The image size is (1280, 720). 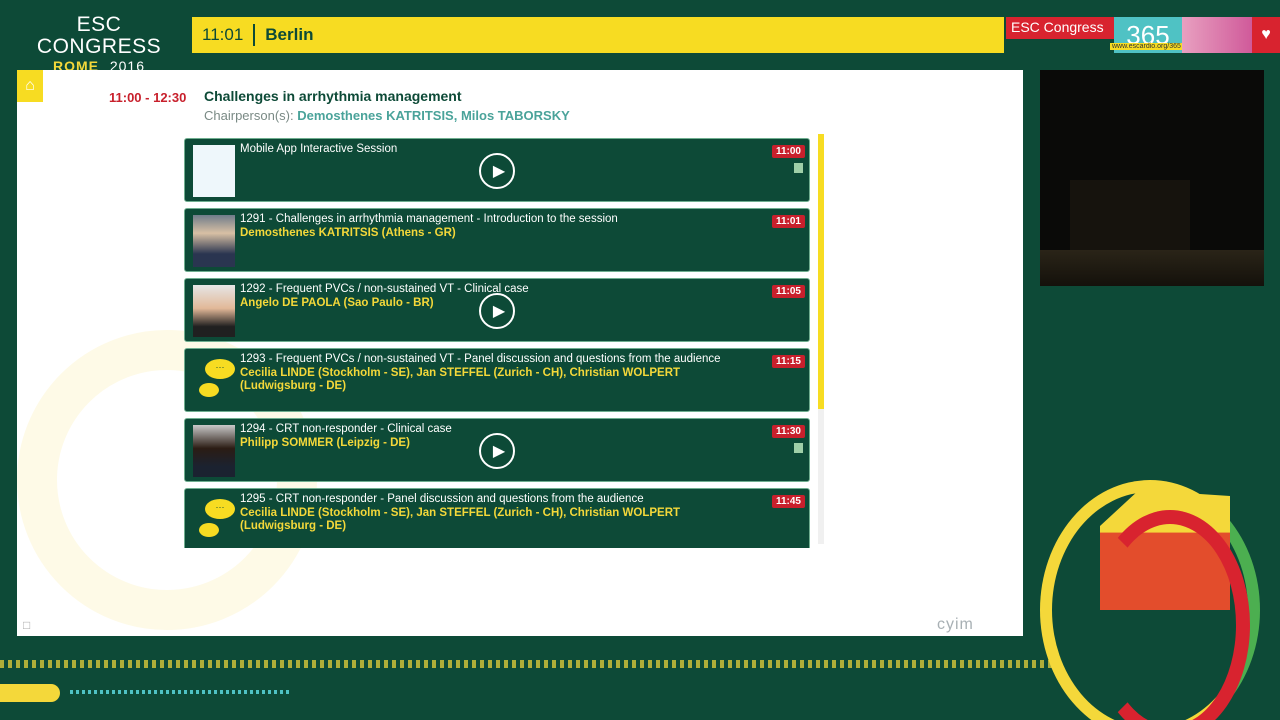 What do you see at coordinates (99, 35) in the screenshot?
I see `brand-title: ESC CONGRESS` at bounding box center [99, 35].